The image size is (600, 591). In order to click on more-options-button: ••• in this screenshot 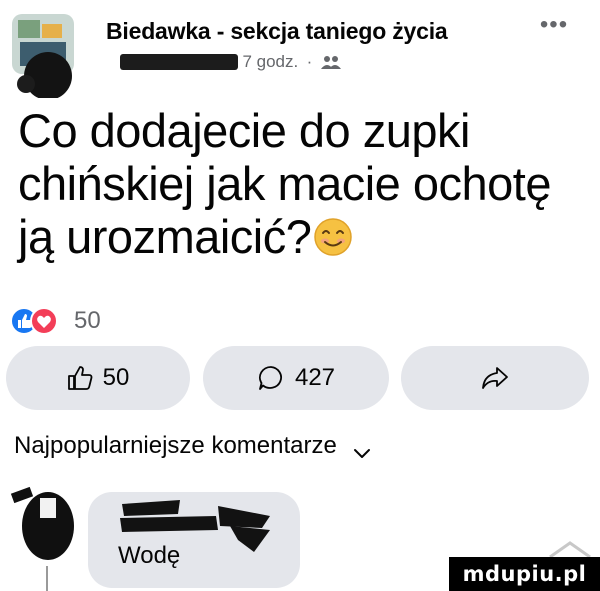, I will do `click(554, 26)`.